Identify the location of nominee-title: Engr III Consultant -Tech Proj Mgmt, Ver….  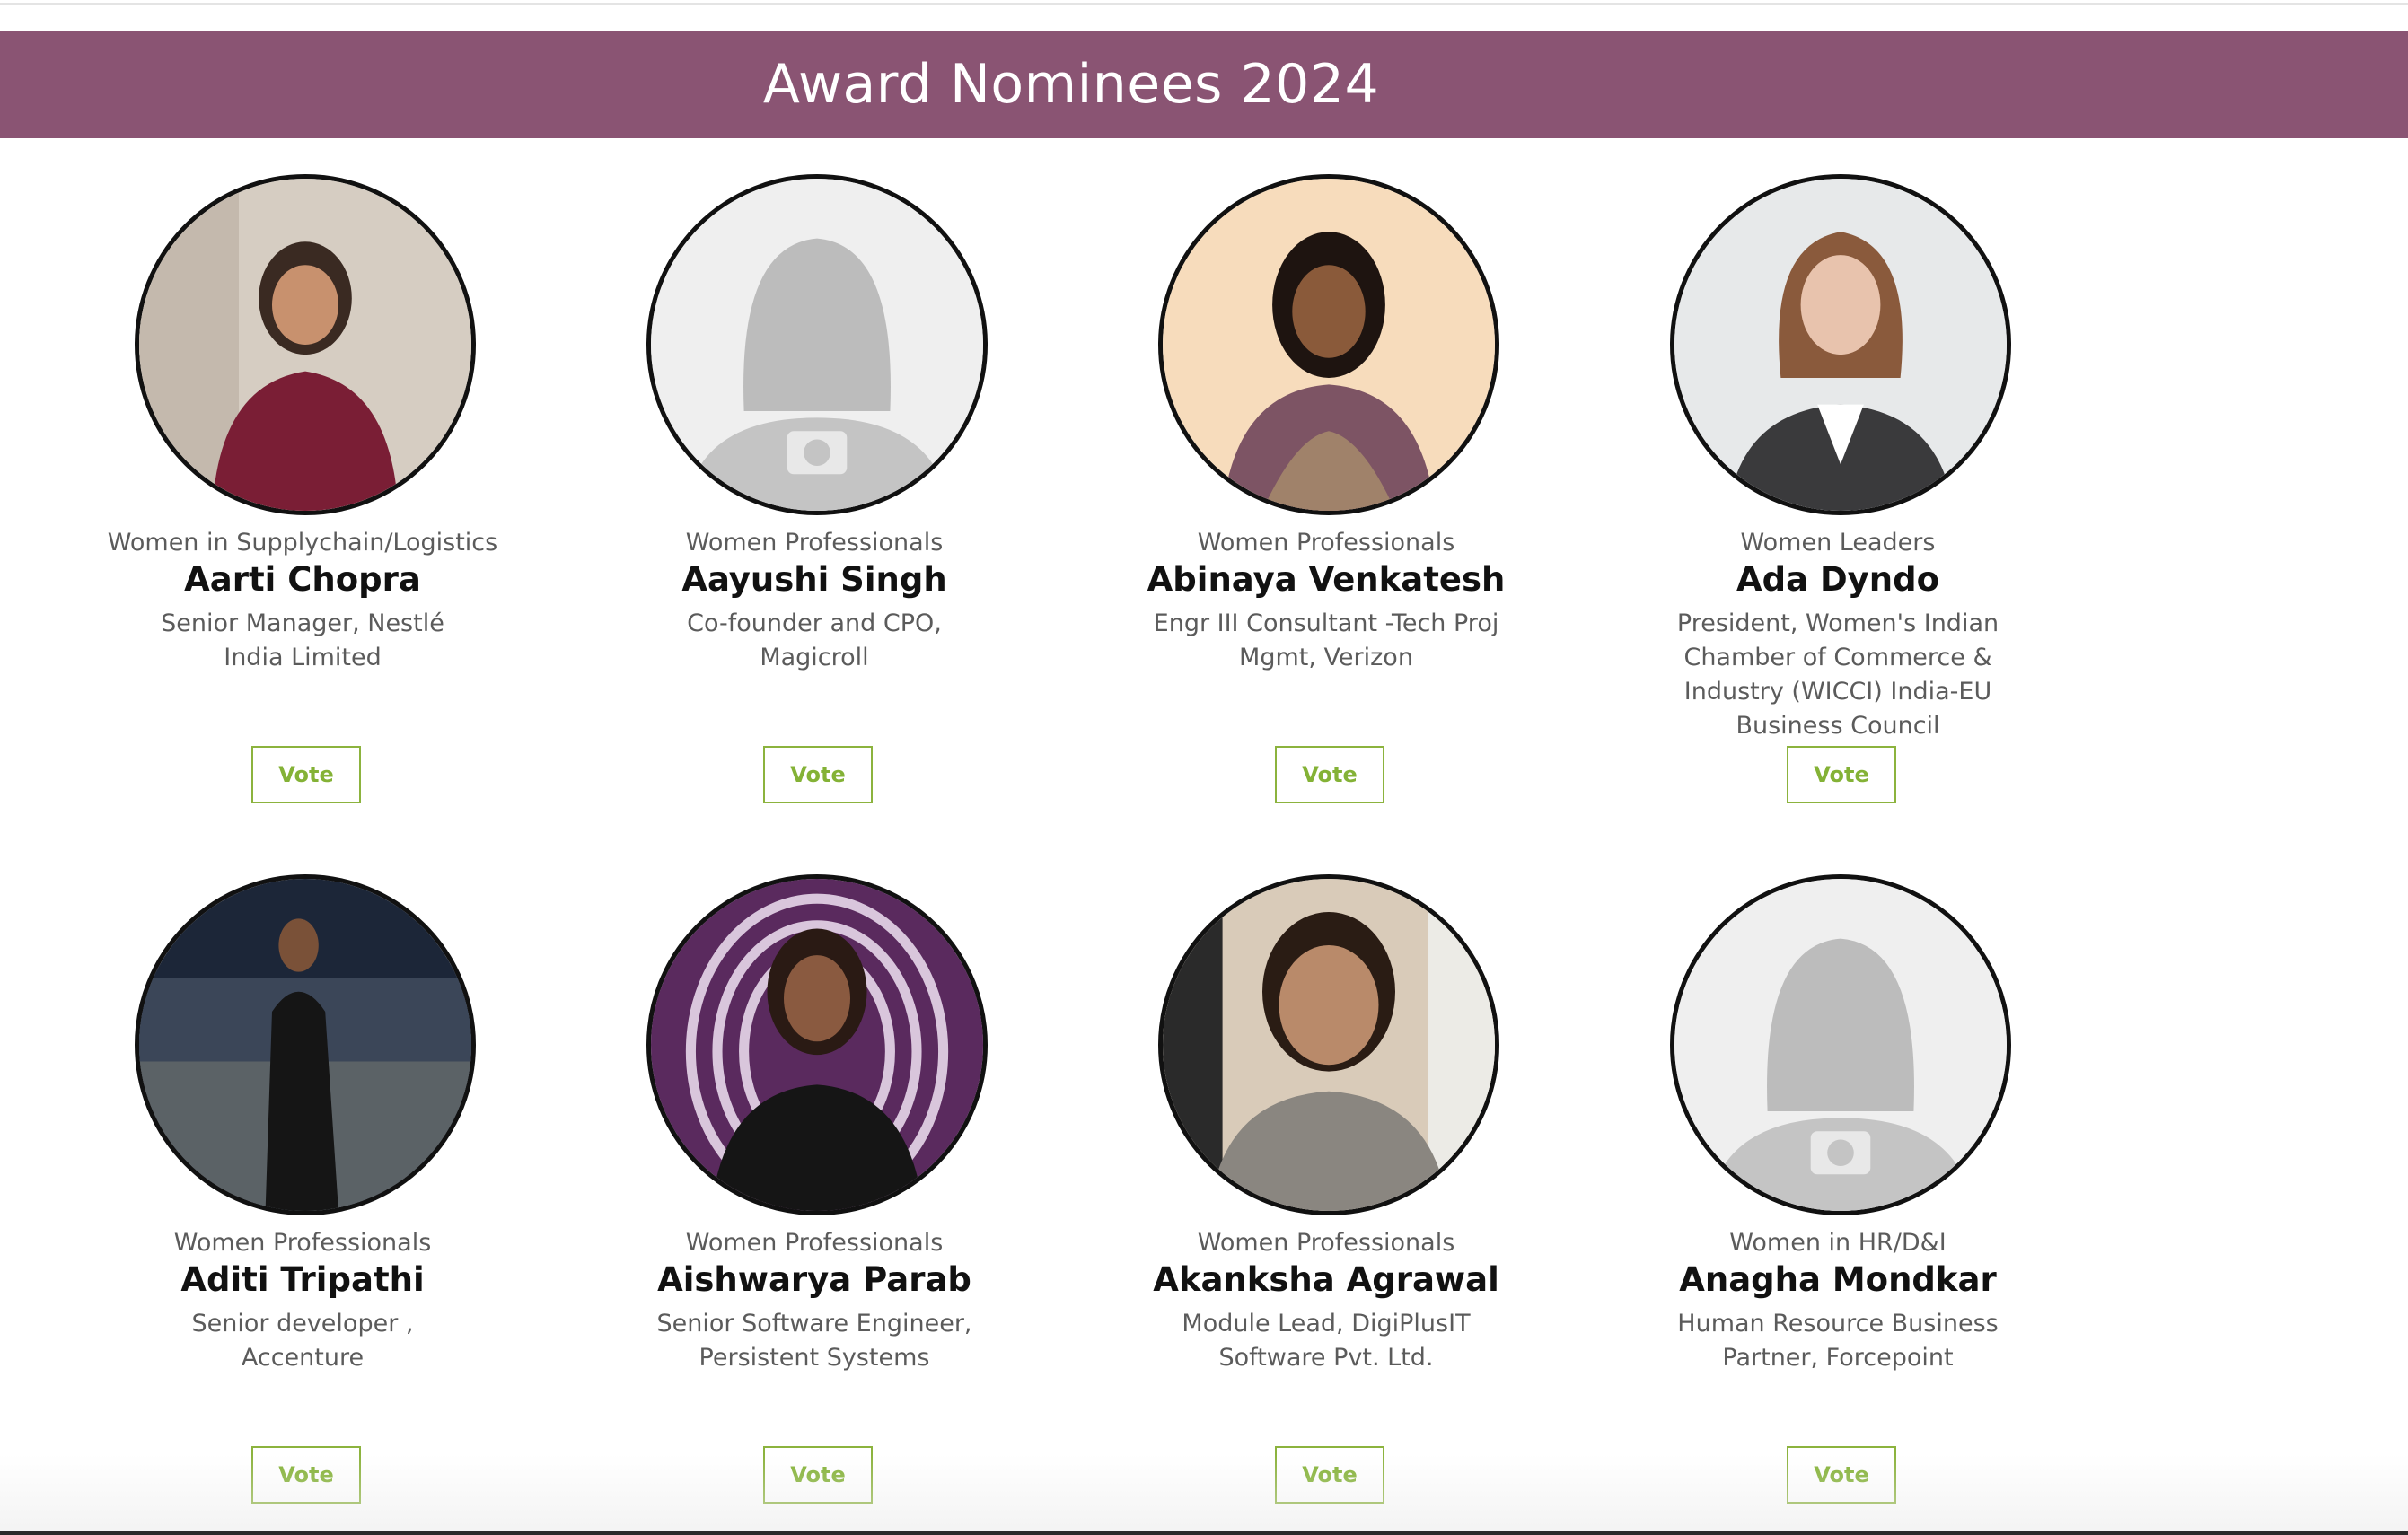
(1326, 640).